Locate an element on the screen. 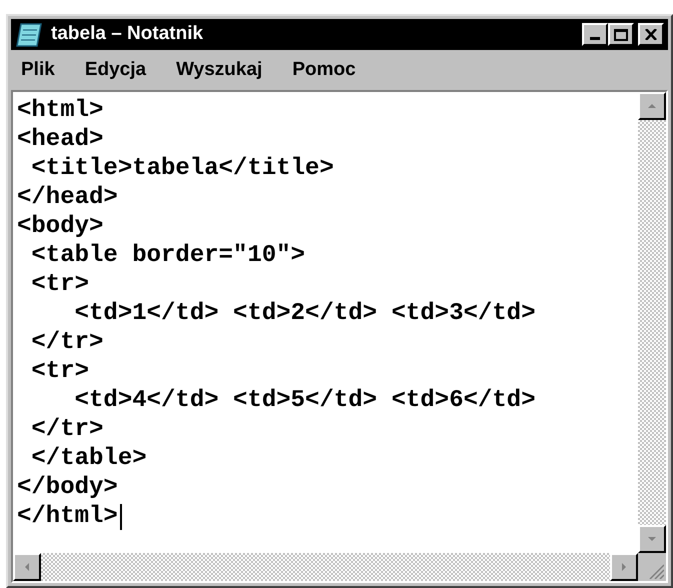  menu-item: Wyszukaj is located at coordinates (219, 70).